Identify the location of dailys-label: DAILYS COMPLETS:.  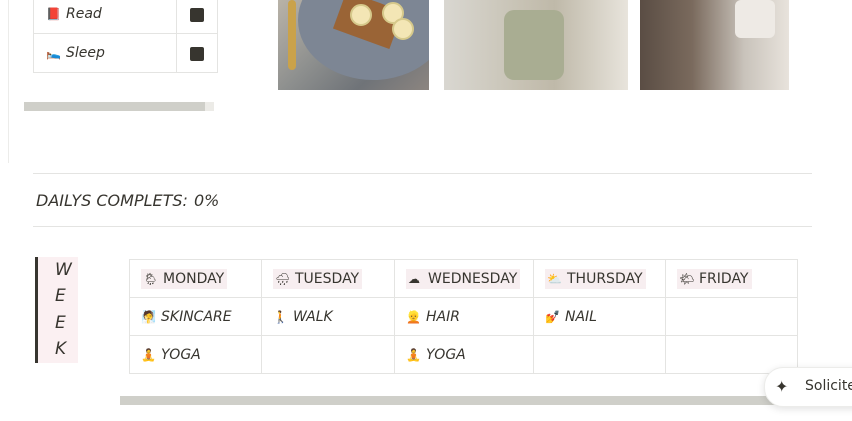
(112, 200).